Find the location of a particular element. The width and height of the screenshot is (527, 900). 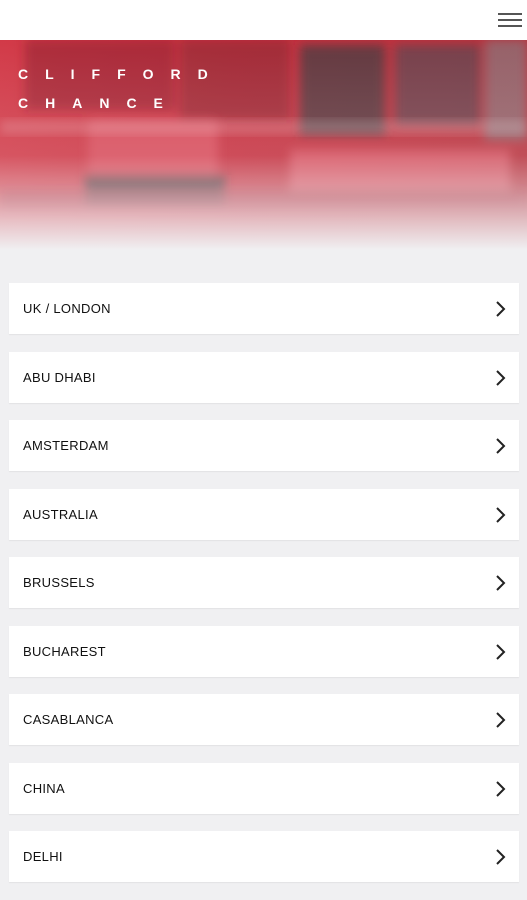

list-item-label: ABU DHABI is located at coordinates (59, 377).